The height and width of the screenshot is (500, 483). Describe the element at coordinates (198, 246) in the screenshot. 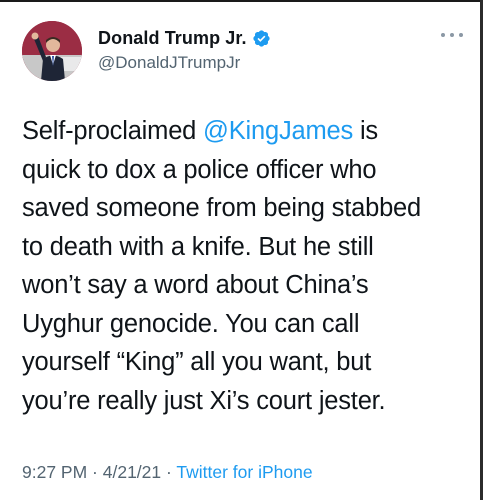

I see `tweet-line: to death with a knife. But he still` at that location.